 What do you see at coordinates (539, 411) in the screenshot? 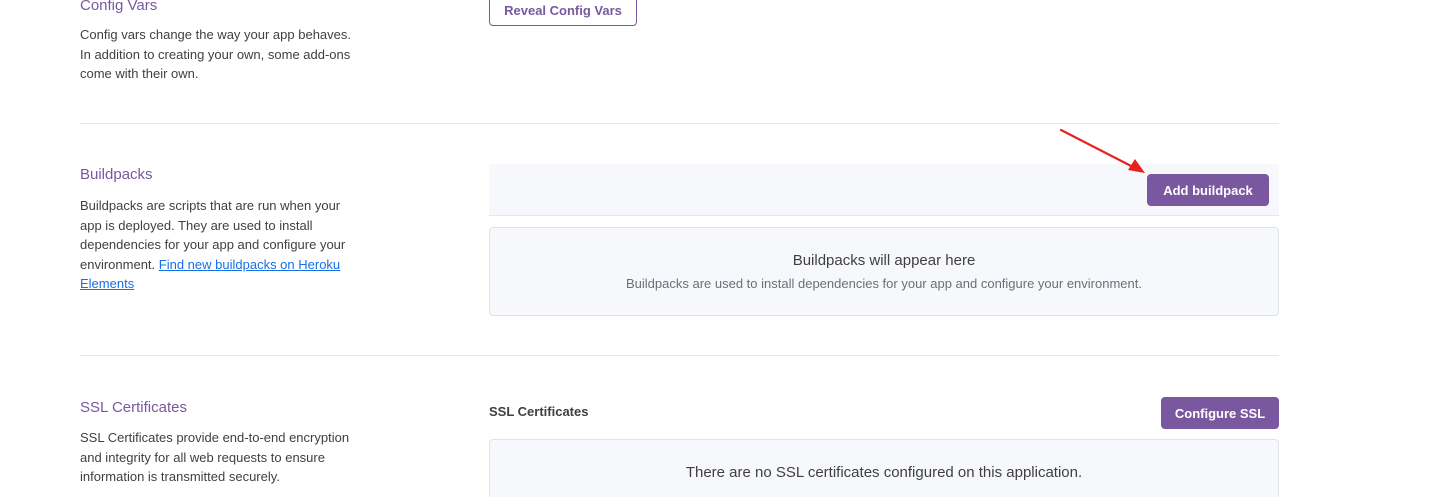
I see `ssl-heading: SSL Certificates` at bounding box center [539, 411].